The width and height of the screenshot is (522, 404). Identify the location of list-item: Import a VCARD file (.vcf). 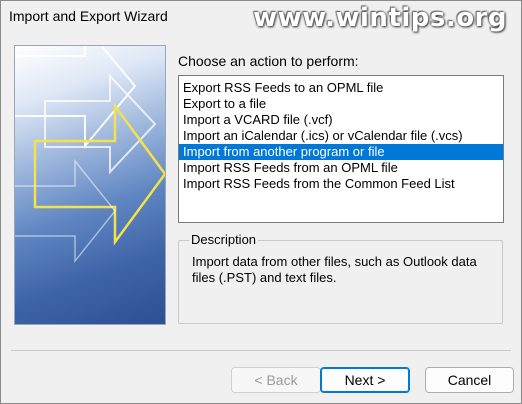
(341, 120).